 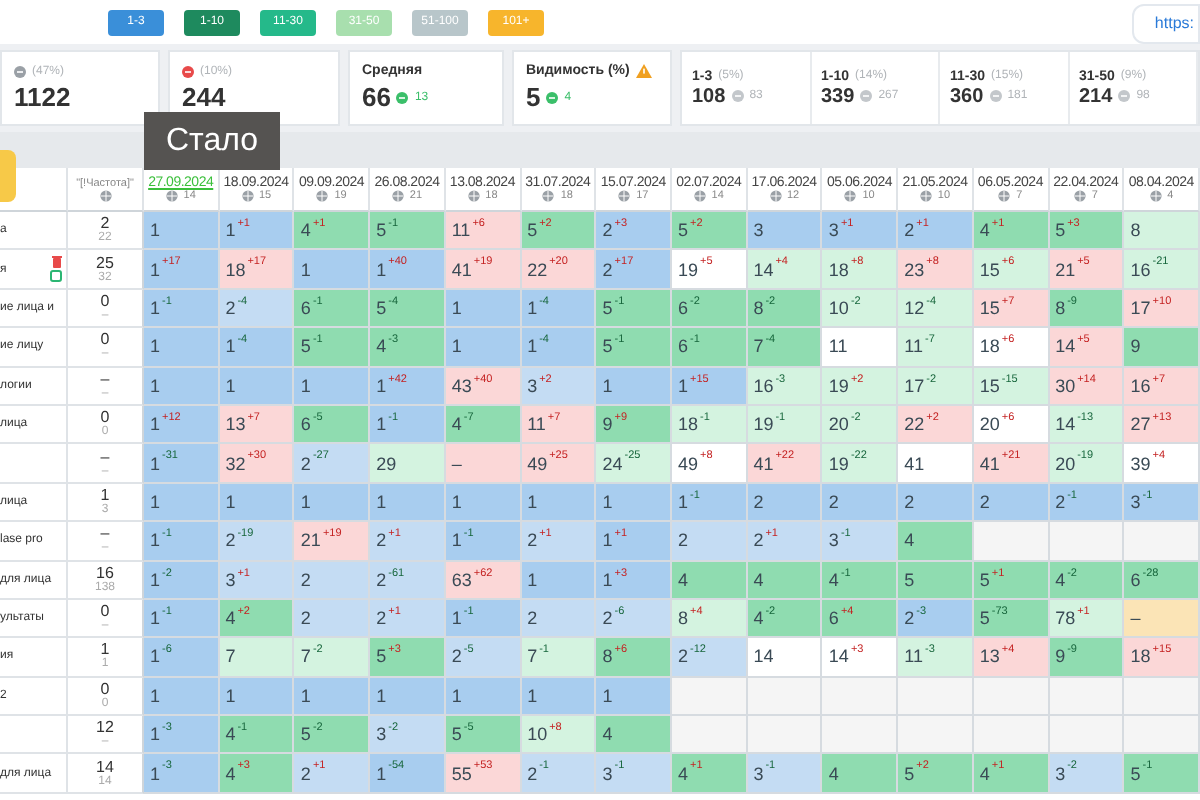 What do you see at coordinates (838, 307) in the screenshot?
I see `position-value: 10` at bounding box center [838, 307].